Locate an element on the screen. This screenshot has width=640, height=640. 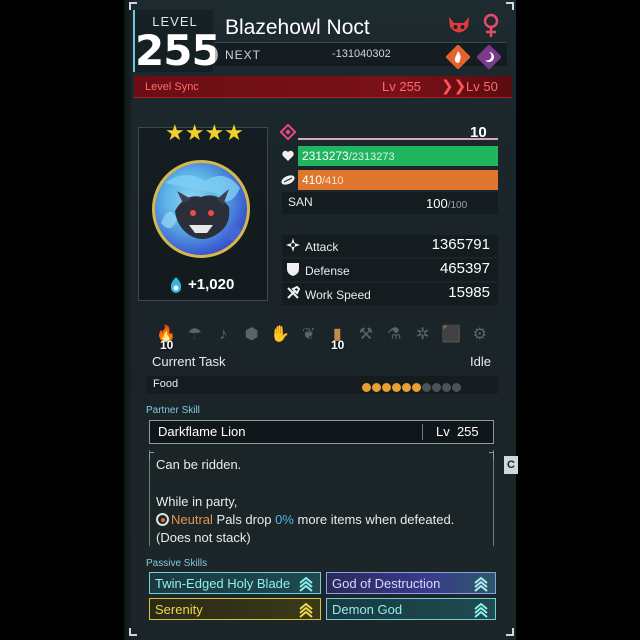
san-max: /100 is located at coordinates (457, 205).